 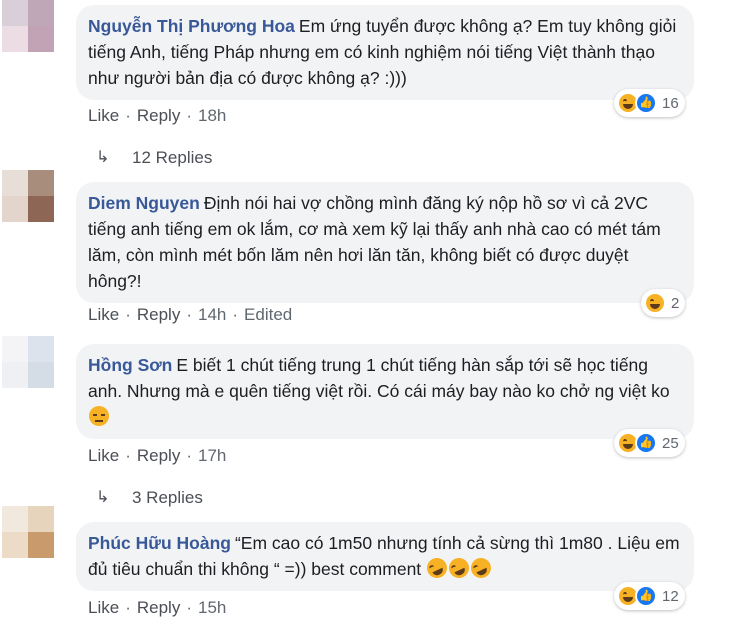 I want to click on haha-icon, so click(x=655, y=303).